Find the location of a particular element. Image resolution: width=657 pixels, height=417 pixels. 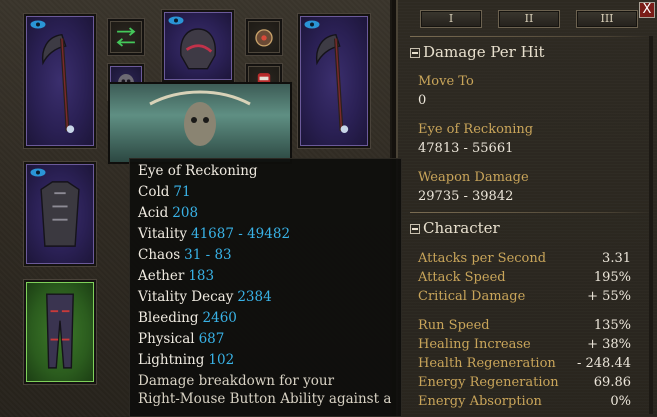

legs-slot is located at coordinates (60, 332).